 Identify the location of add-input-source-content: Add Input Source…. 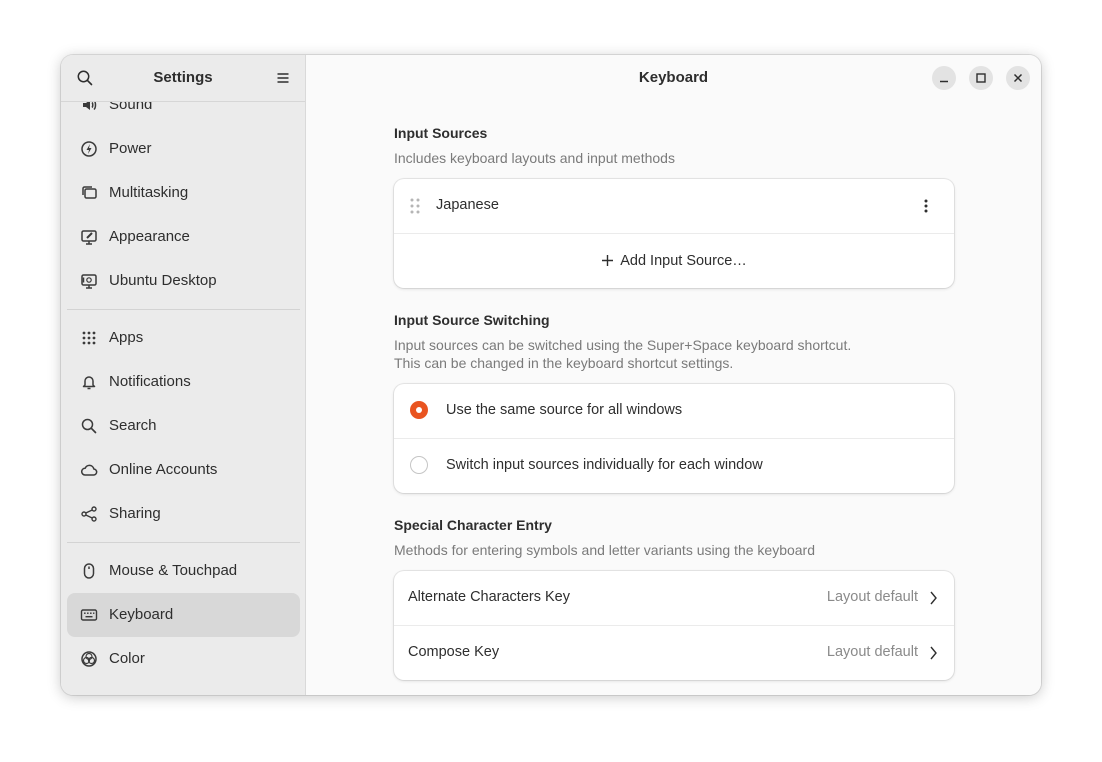
(674, 261).